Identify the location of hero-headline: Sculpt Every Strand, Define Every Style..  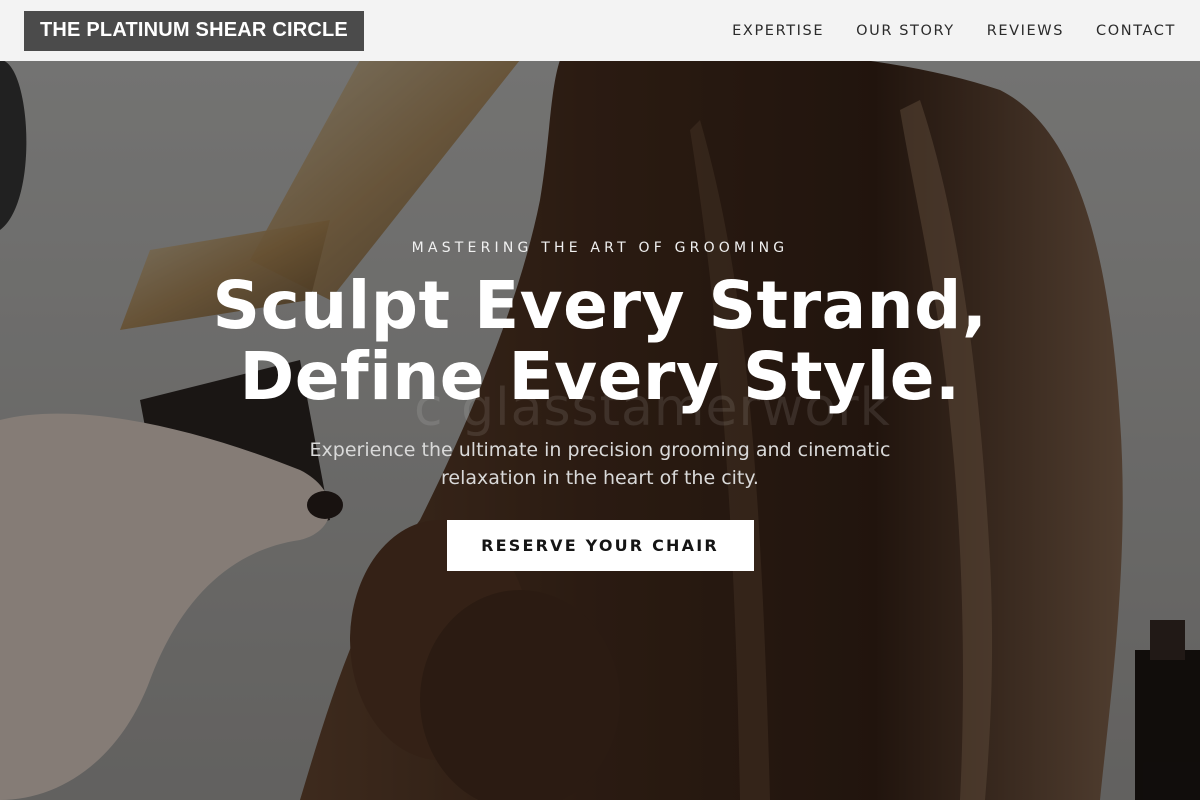
(600, 341).